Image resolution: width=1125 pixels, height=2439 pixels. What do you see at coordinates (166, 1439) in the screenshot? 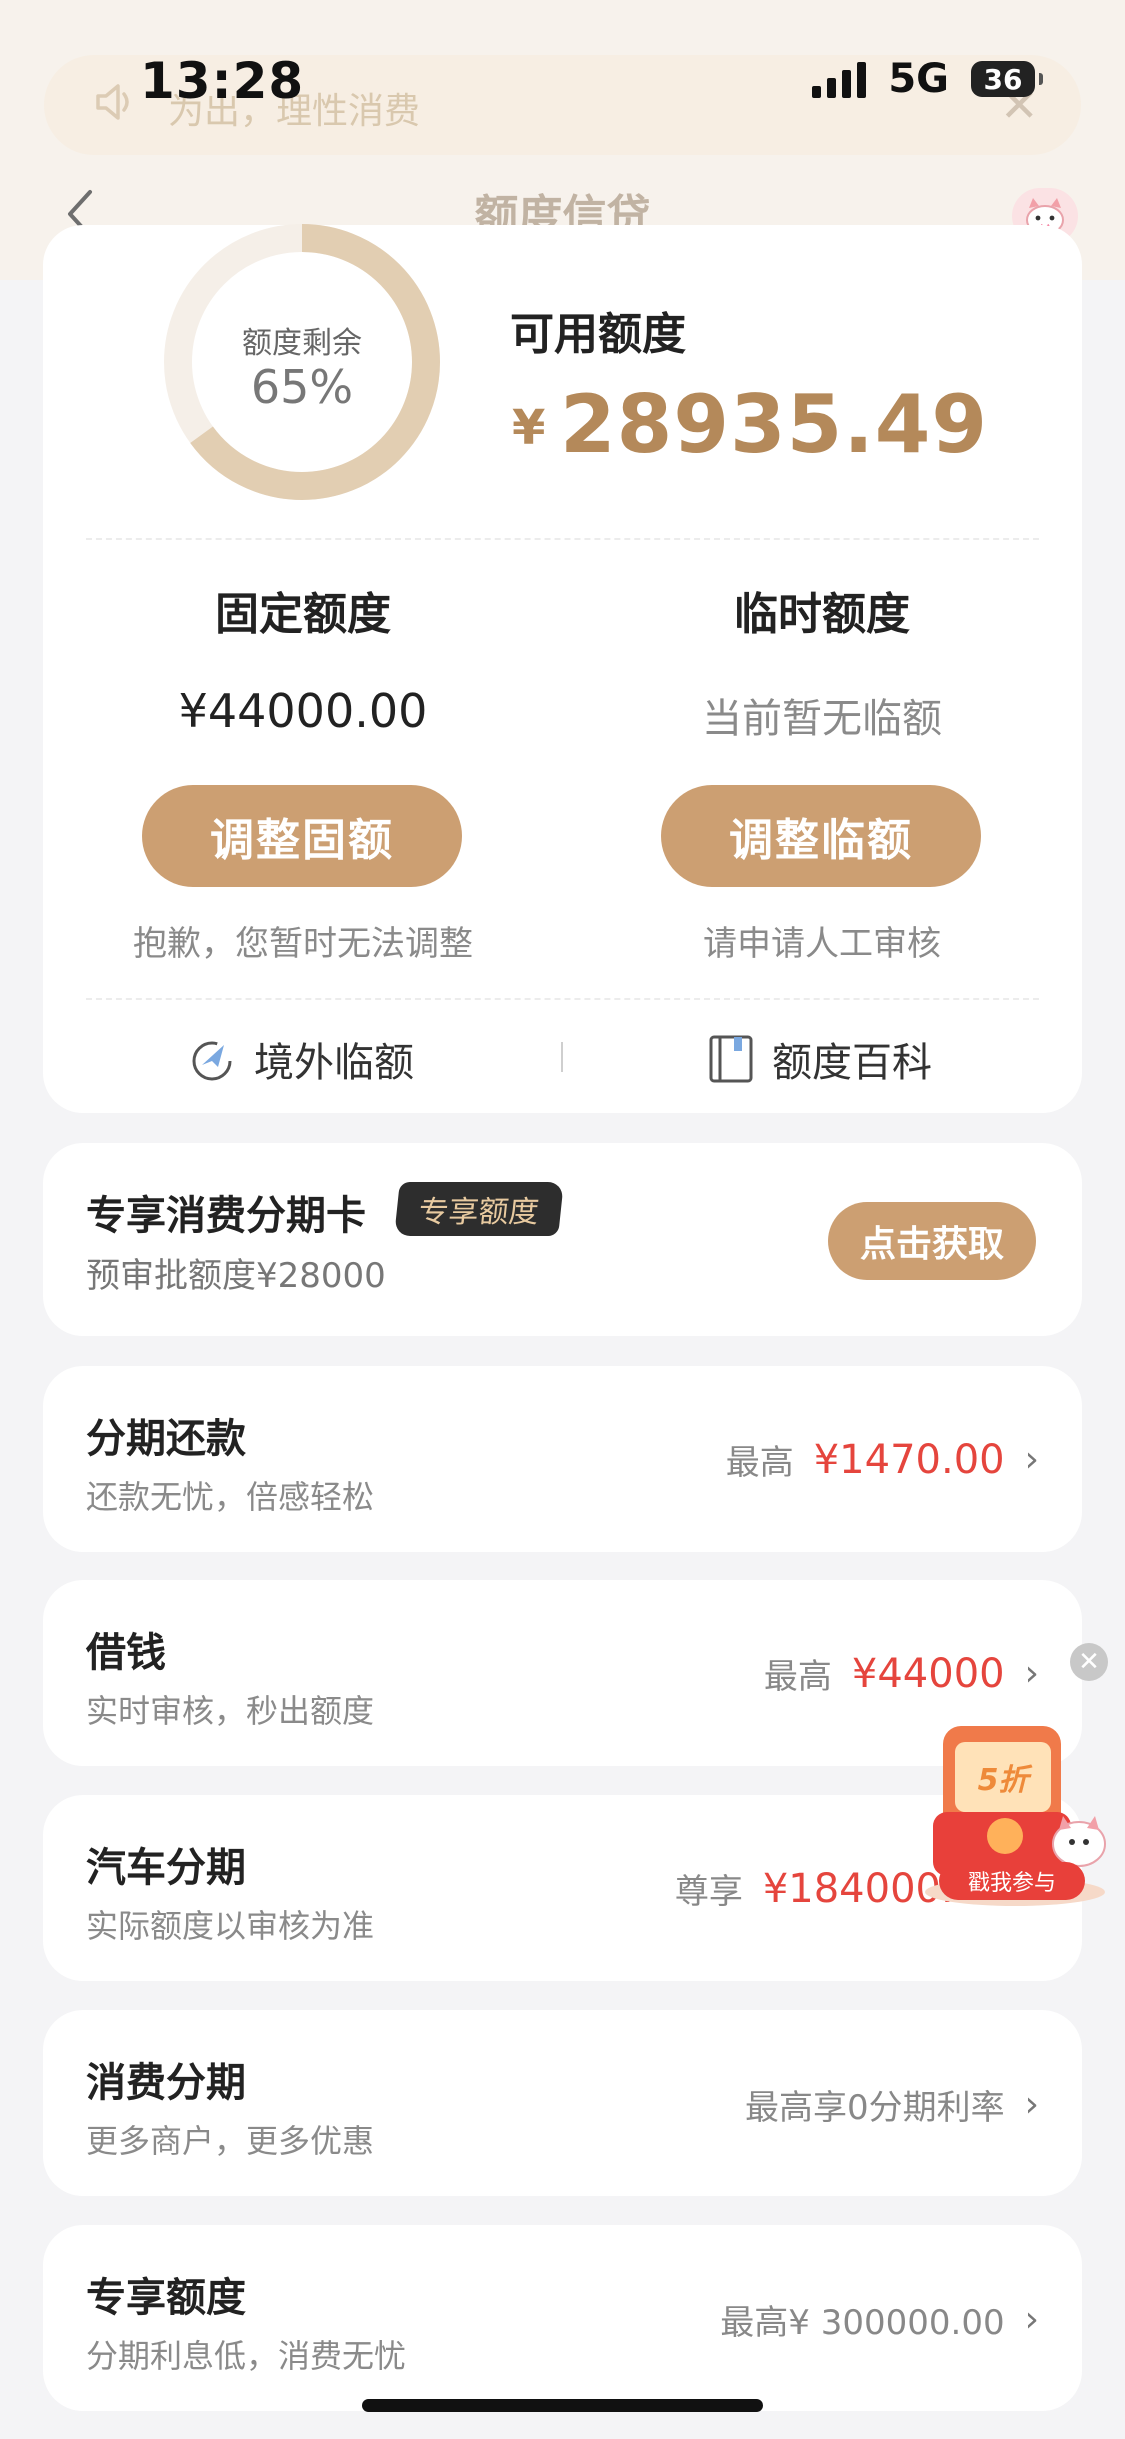
I see `item-title: 分期还款` at bounding box center [166, 1439].